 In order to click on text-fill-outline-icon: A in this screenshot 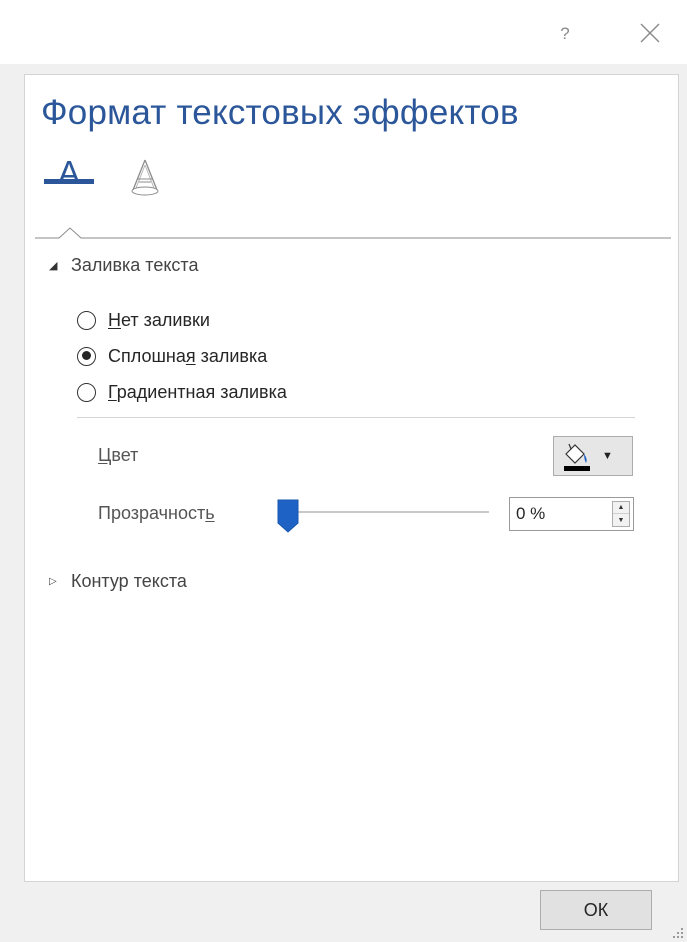, I will do `click(68, 172)`.